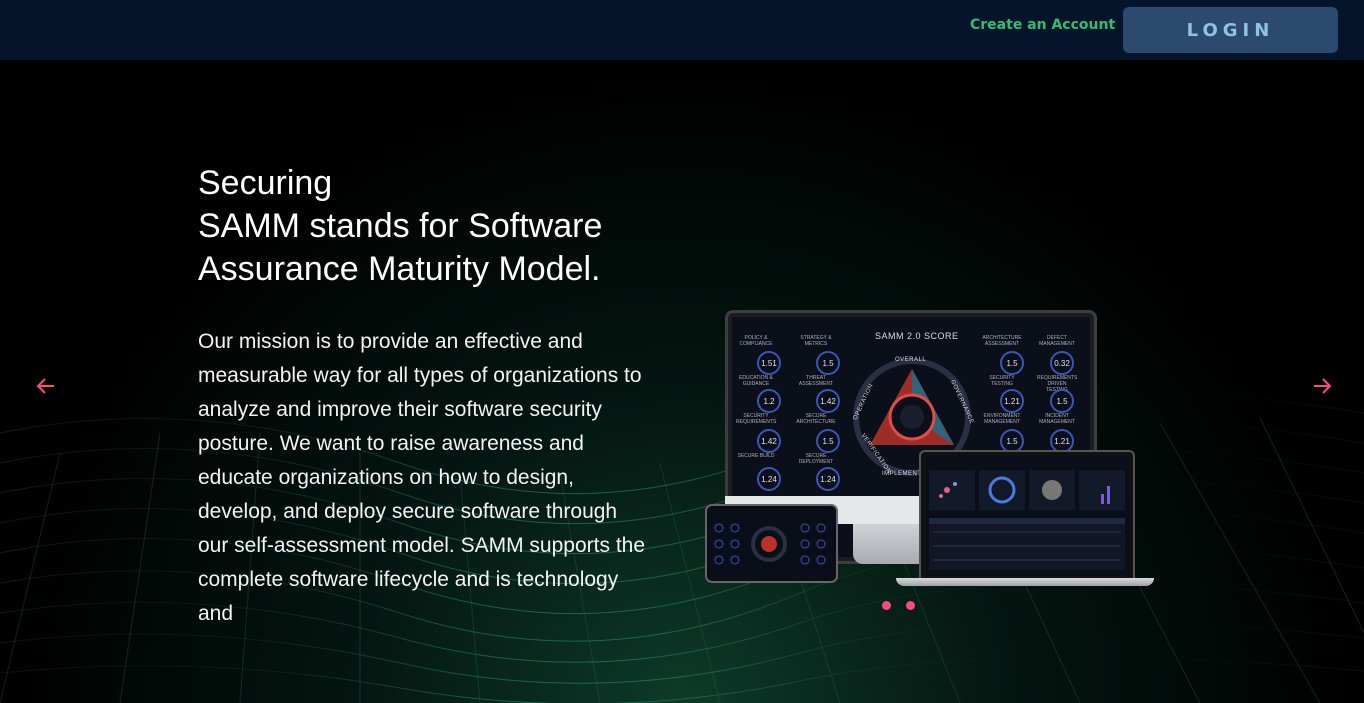  I want to click on score-label: THREAT ASSESSMENT, so click(816, 381).